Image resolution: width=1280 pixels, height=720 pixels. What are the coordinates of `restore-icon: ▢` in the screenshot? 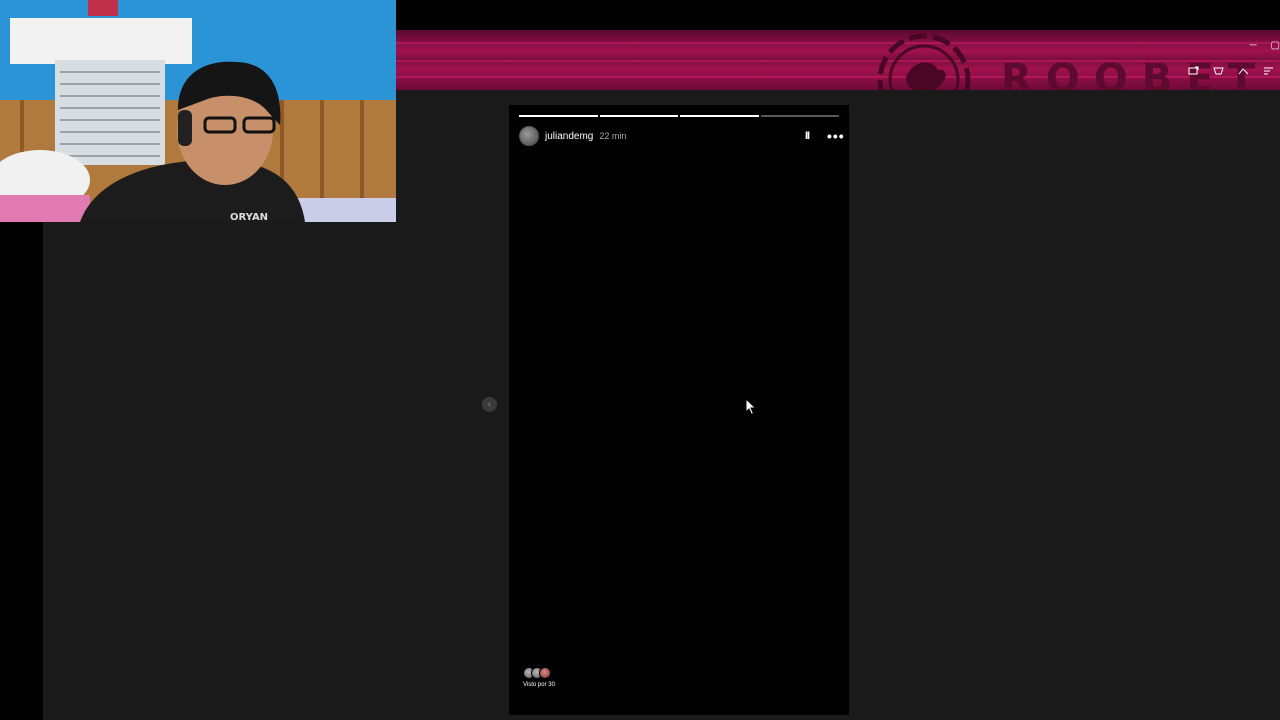 It's located at (1275, 45).